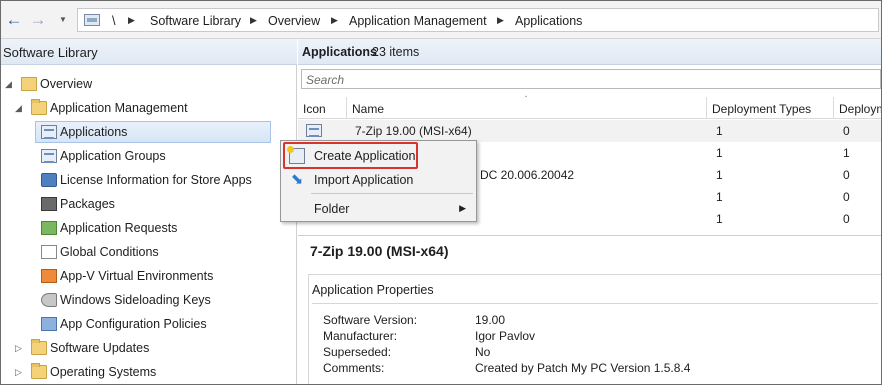  I want to click on tree-item-license-information: License Information for Store Apps, so click(149, 180).